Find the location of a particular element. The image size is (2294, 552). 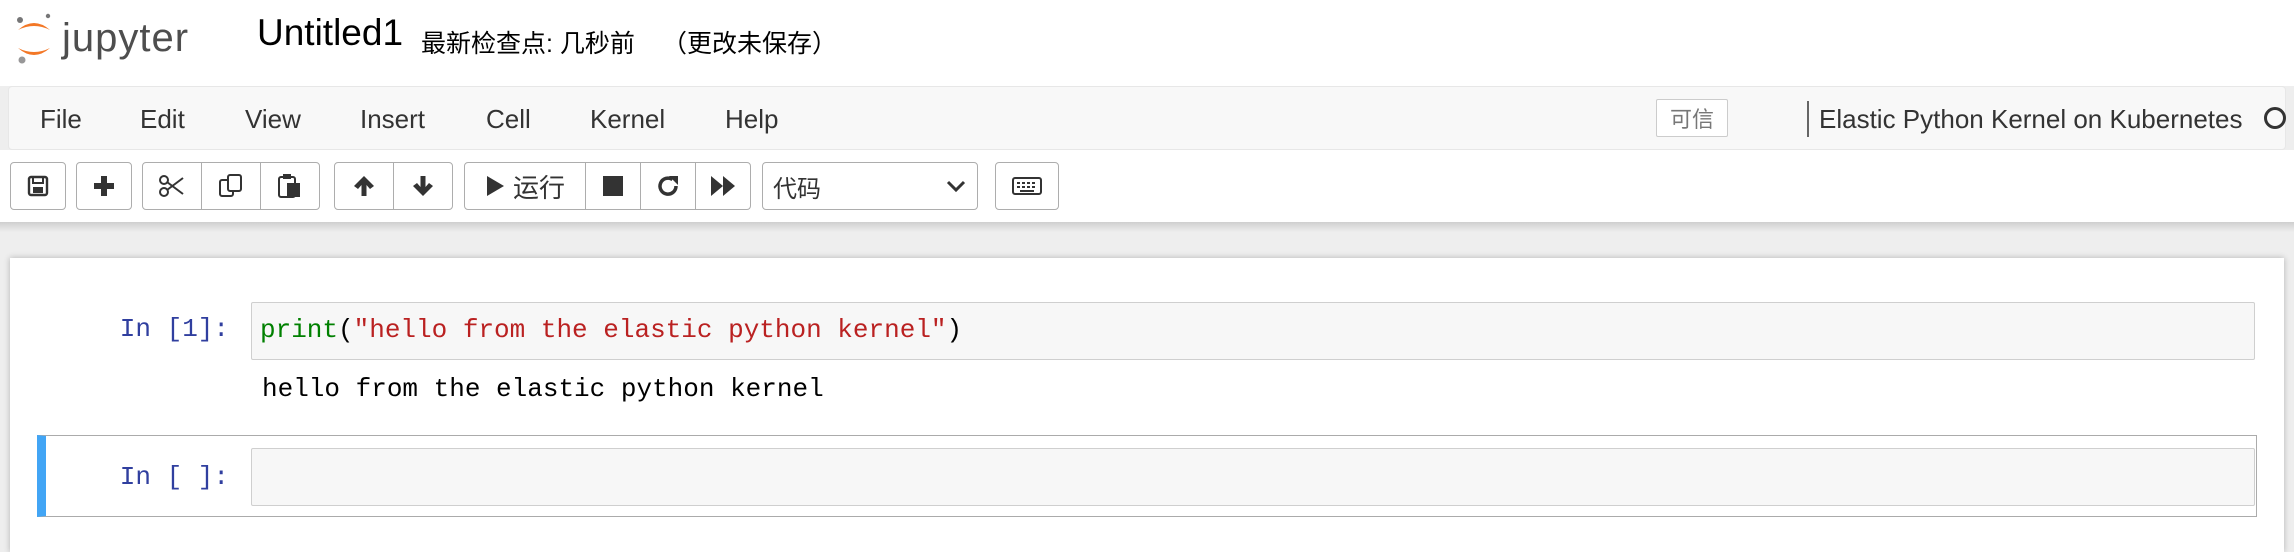

insert-cell-button is located at coordinates (104, 186).